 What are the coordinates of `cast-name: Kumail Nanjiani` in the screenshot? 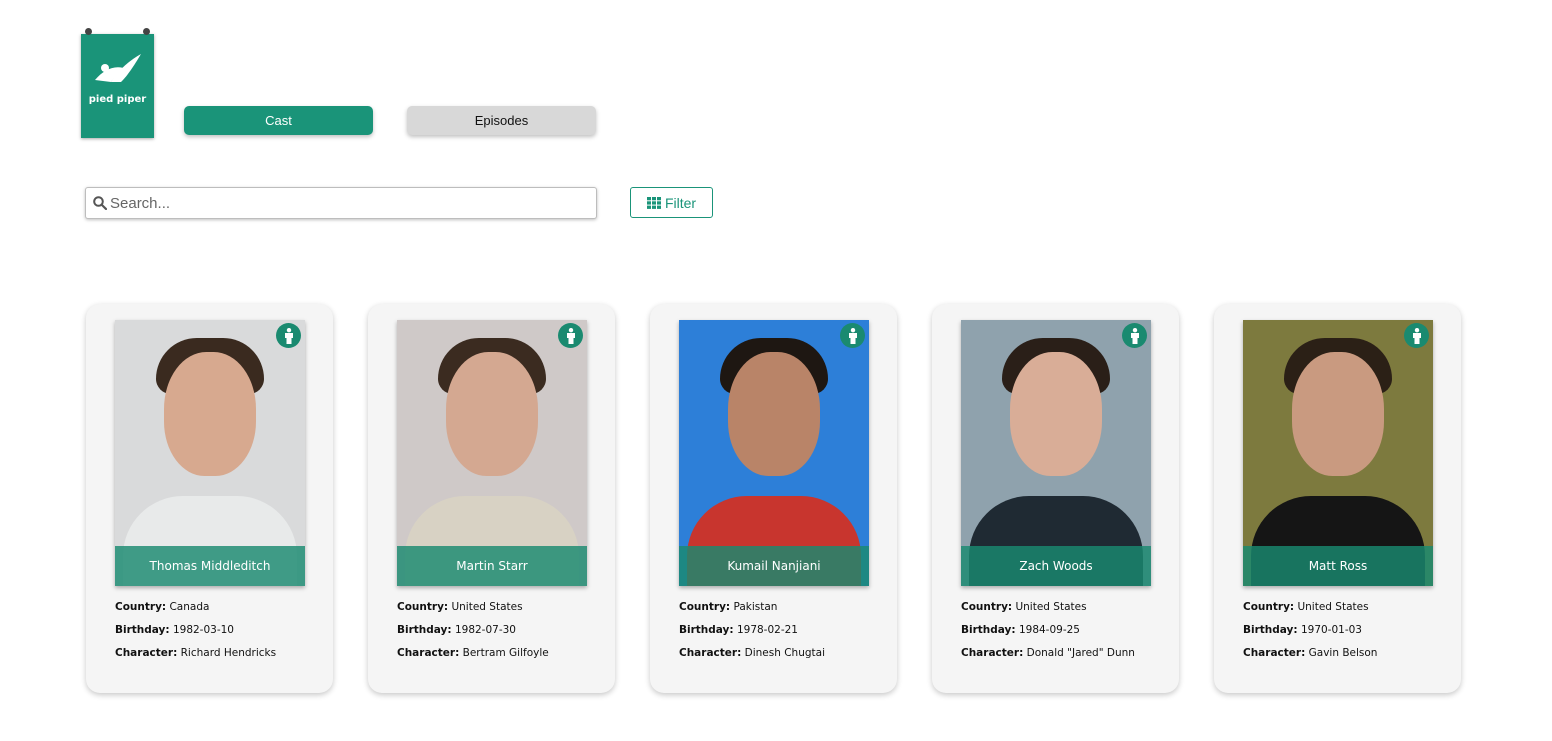 It's located at (774, 566).